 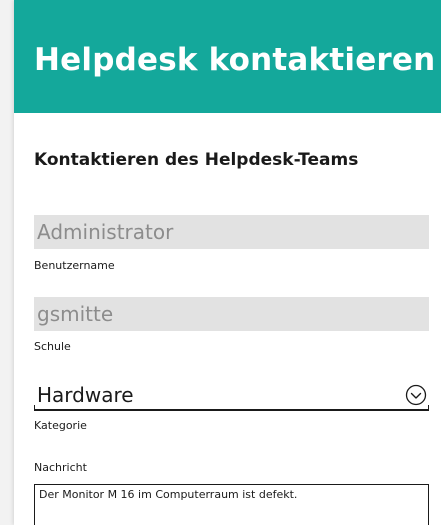 I want to click on category-select: Hardware, so click(x=231, y=394).